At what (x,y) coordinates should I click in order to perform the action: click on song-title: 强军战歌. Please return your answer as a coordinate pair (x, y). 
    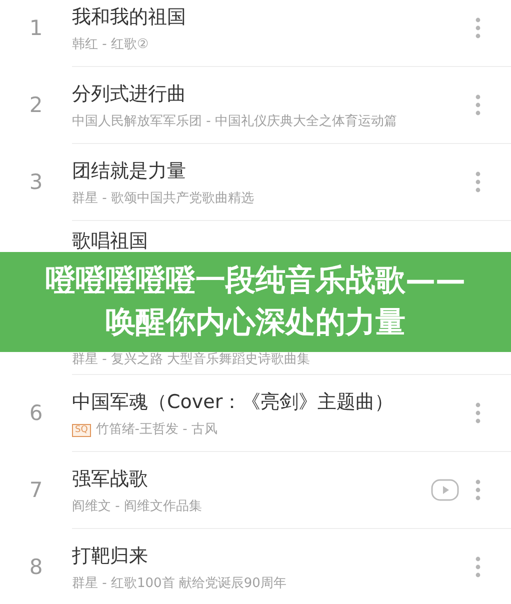
    Looking at the image, I should click on (251, 479).